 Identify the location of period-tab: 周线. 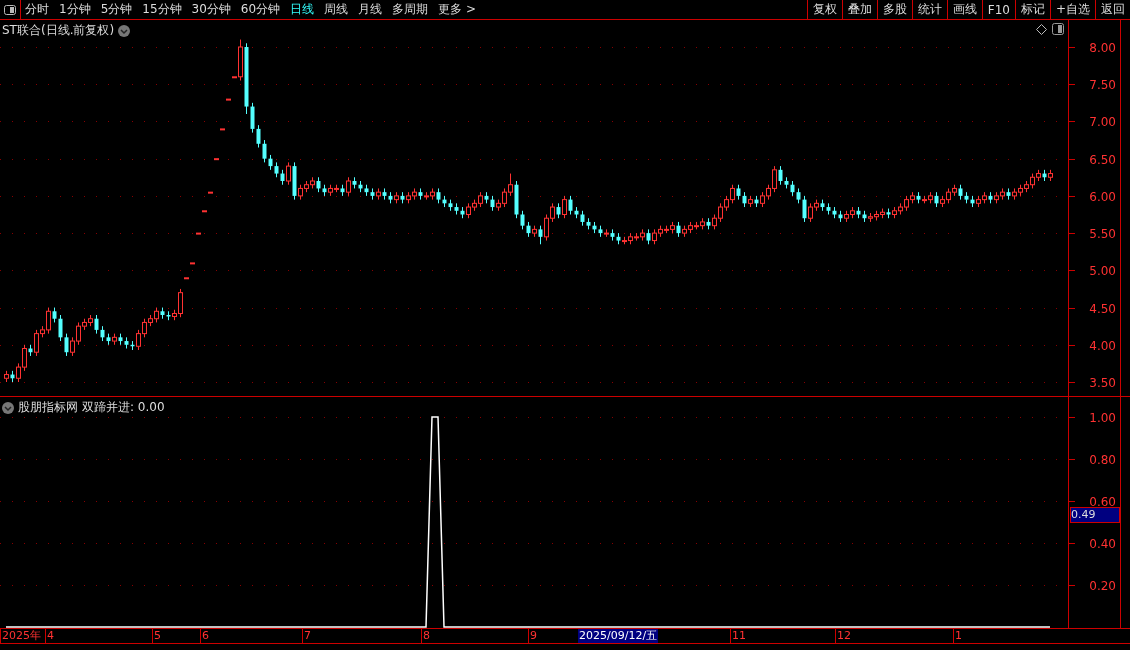
(337, 9).